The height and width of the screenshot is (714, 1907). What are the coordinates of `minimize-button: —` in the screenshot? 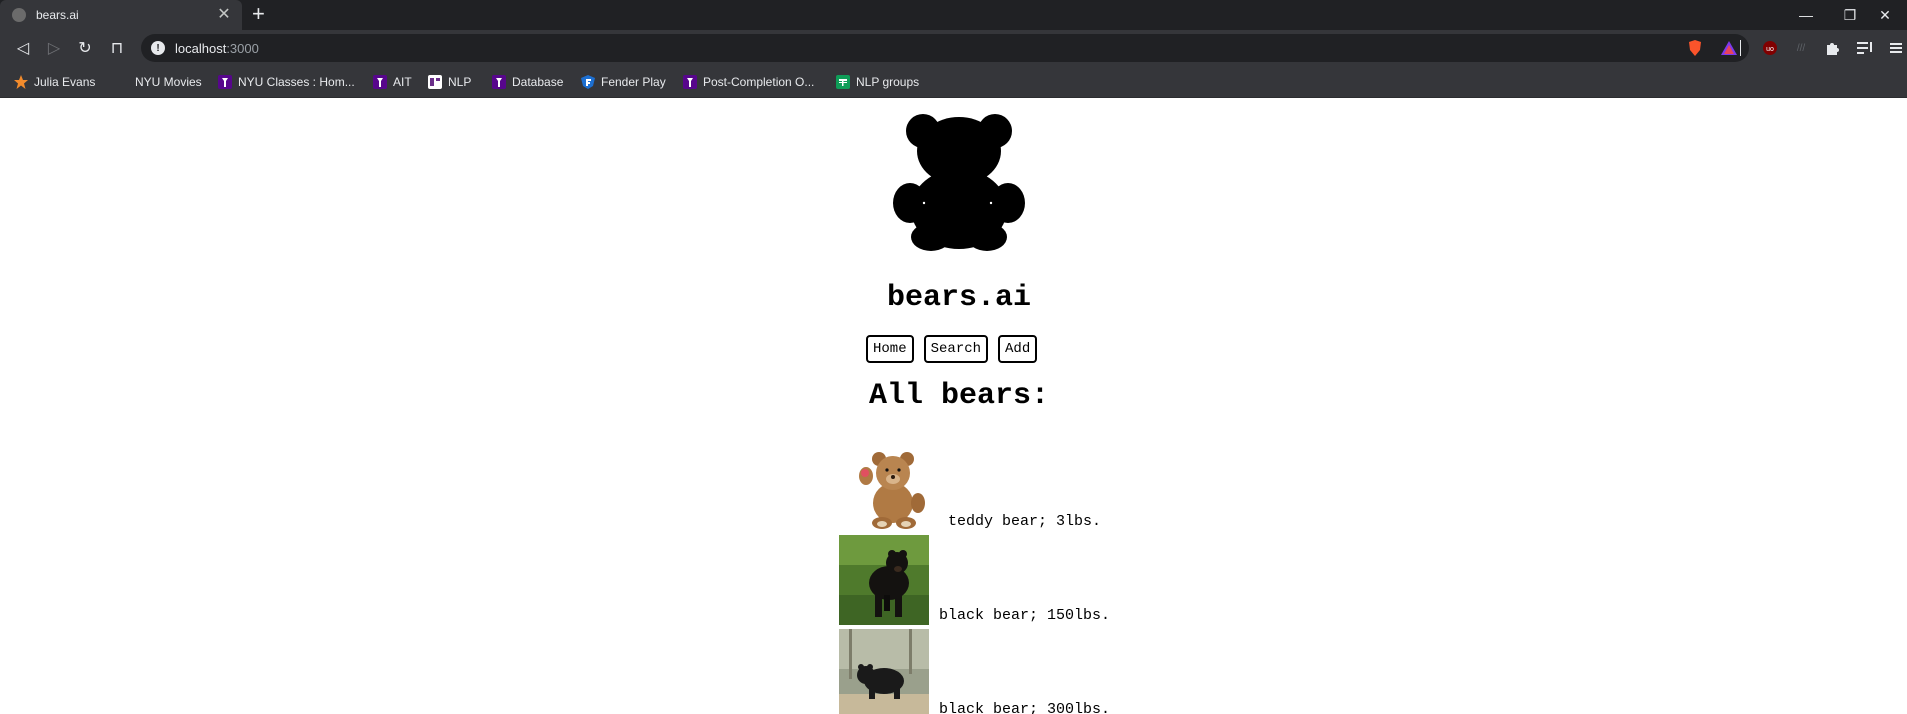 It's located at (1806, 15).